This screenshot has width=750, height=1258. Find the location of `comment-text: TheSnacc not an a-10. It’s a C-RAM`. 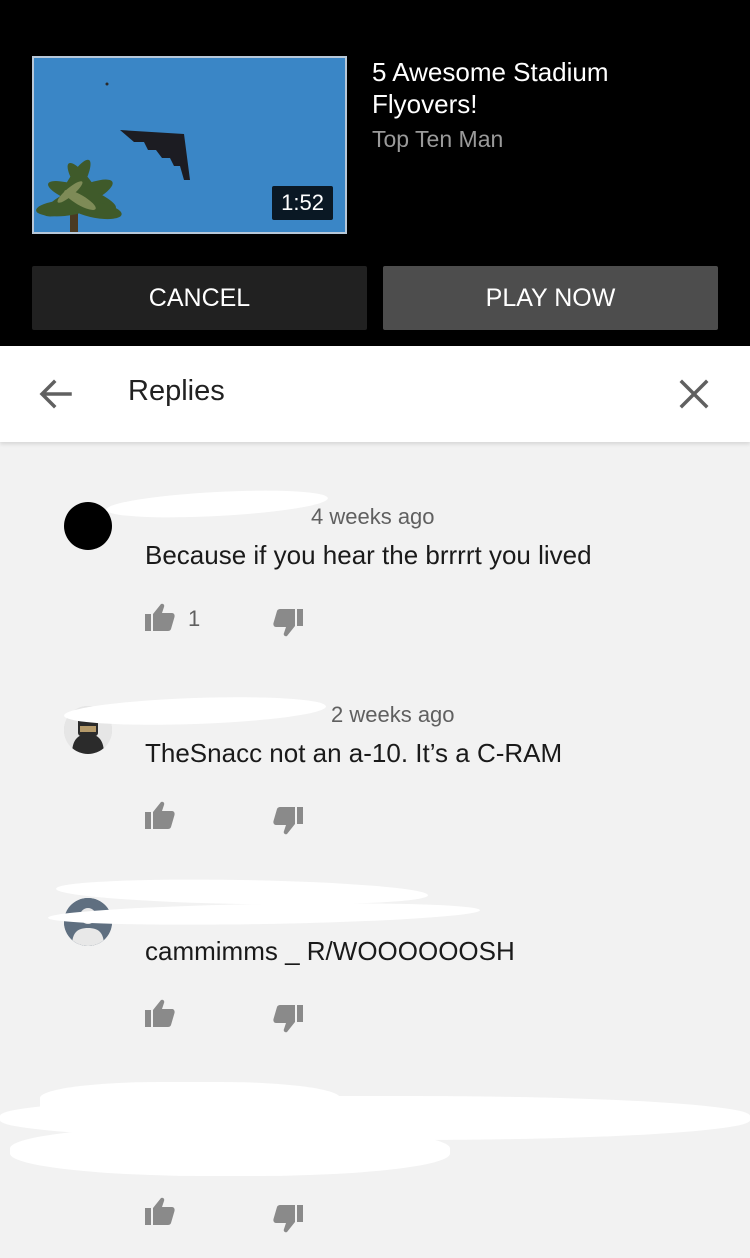

comment-text: TheSnacc not an a-10. It’s a C-RAM is located at coordinates (354, 753).